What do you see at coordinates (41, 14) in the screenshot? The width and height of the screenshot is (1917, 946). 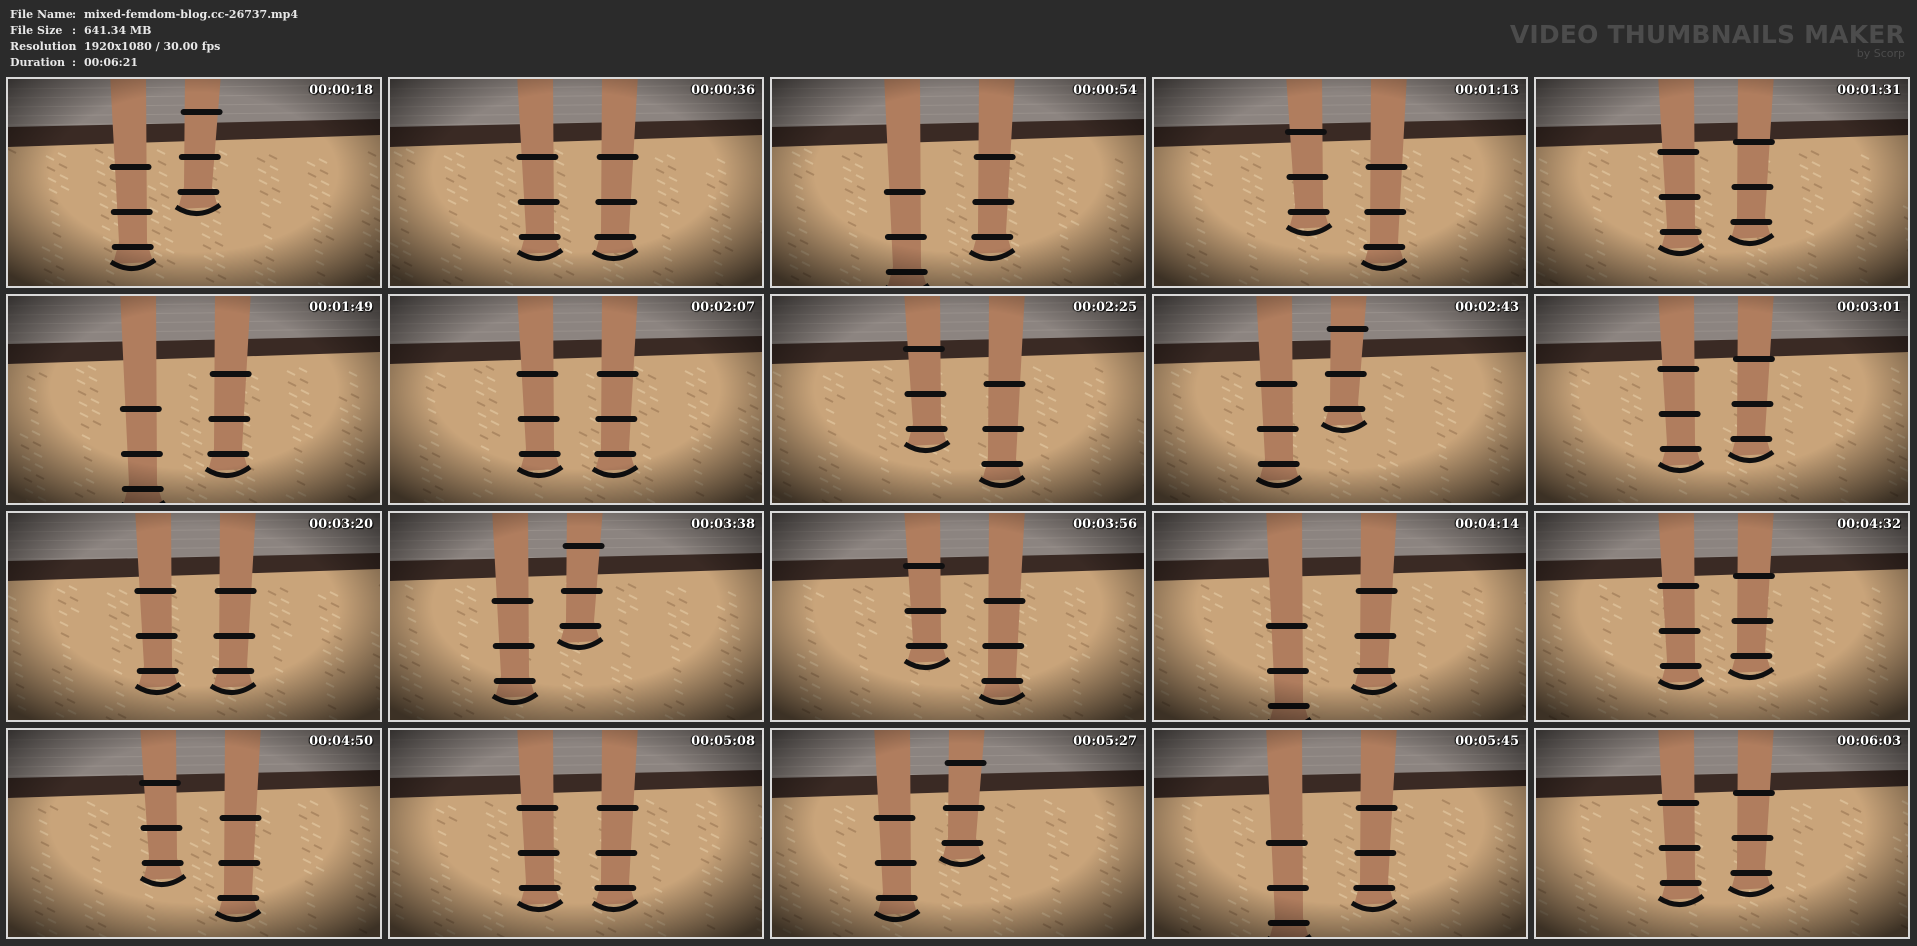 I see `file-name-label: File Name` at bounding box center [41, 14].